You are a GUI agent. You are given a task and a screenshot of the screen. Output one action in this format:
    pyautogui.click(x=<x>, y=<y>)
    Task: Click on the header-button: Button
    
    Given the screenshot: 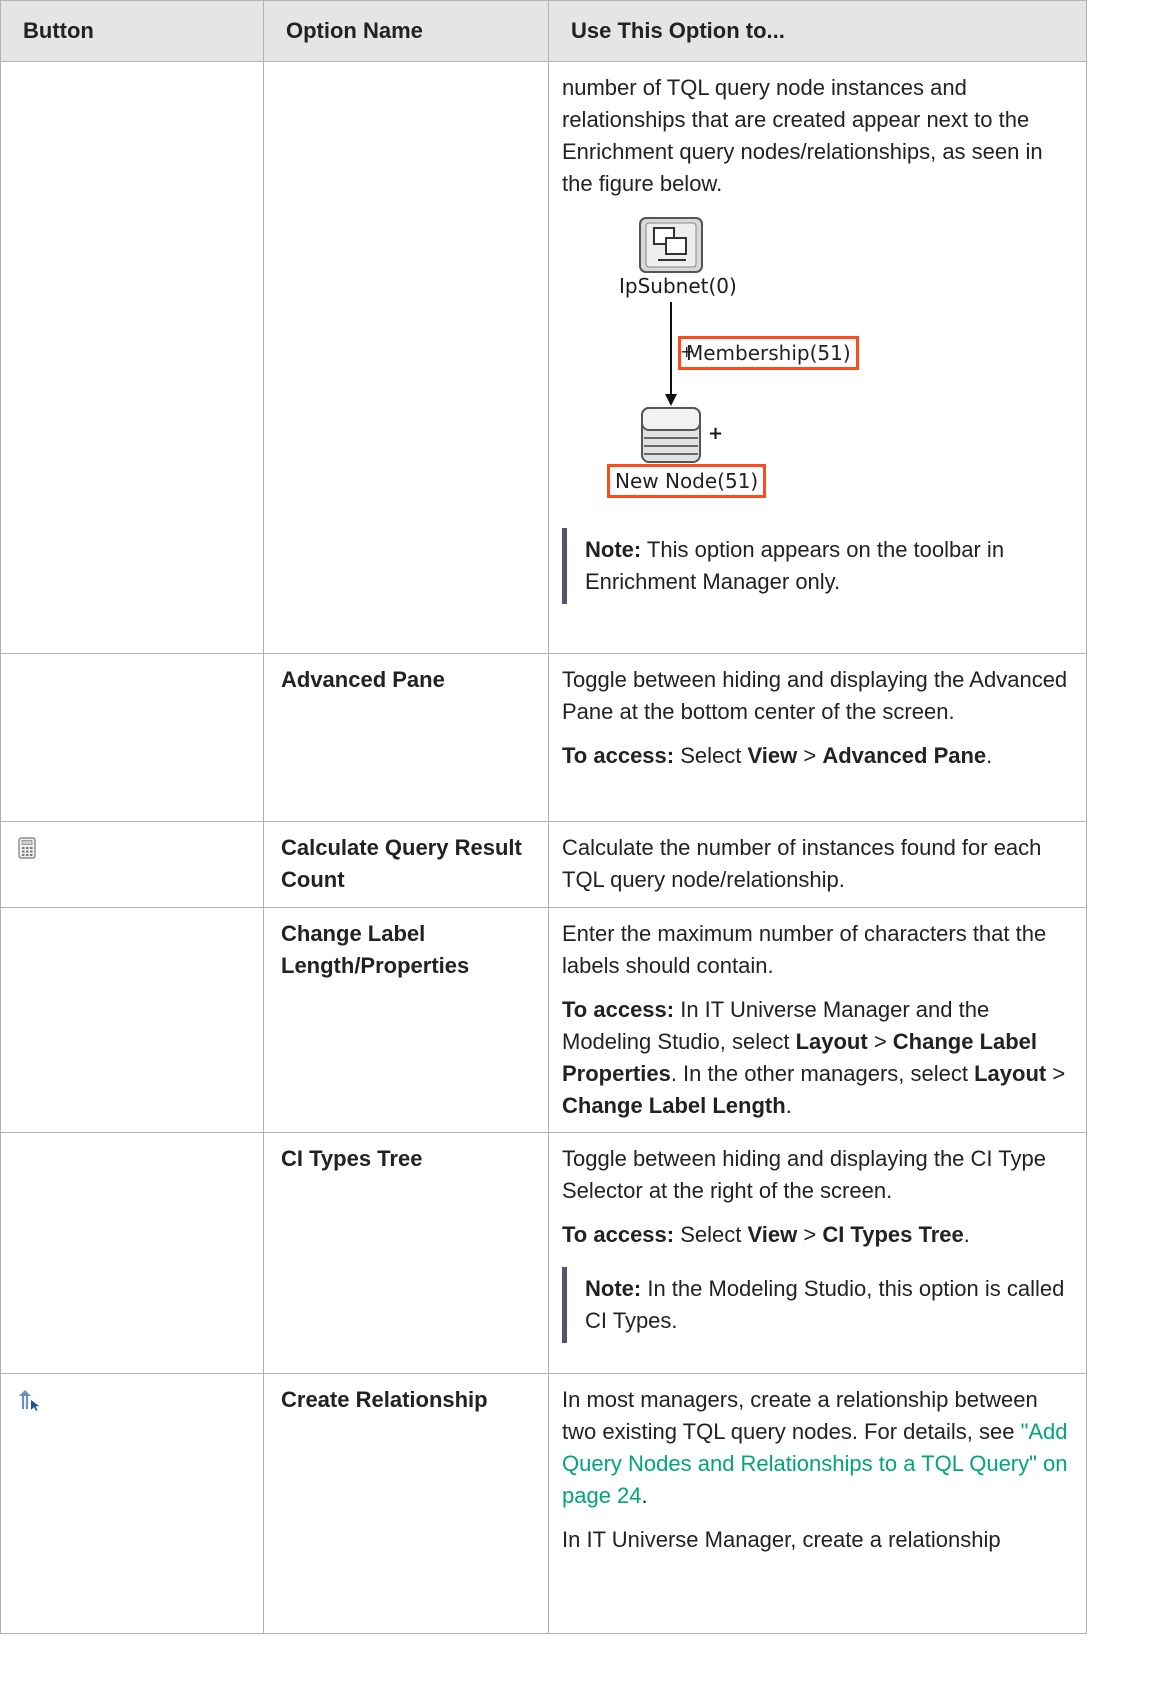 What is the action you would take?
    pyautogui.click(x=132, y=31)
    